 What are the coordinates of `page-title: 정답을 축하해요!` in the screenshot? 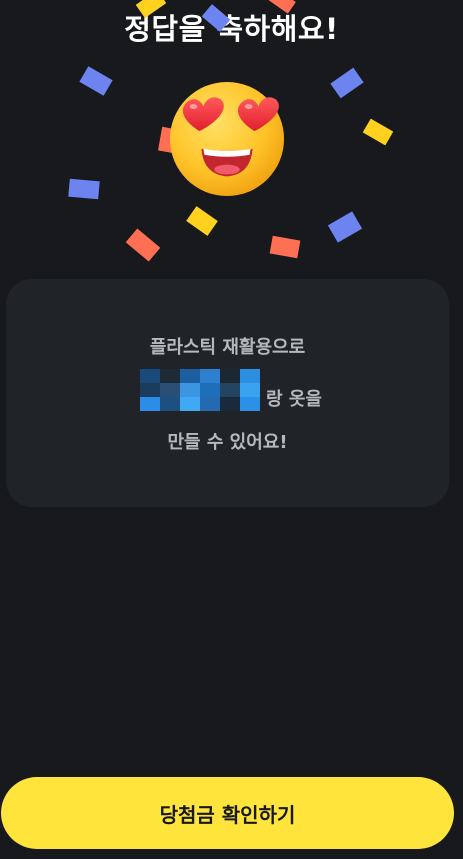 It's located at (231, 29).